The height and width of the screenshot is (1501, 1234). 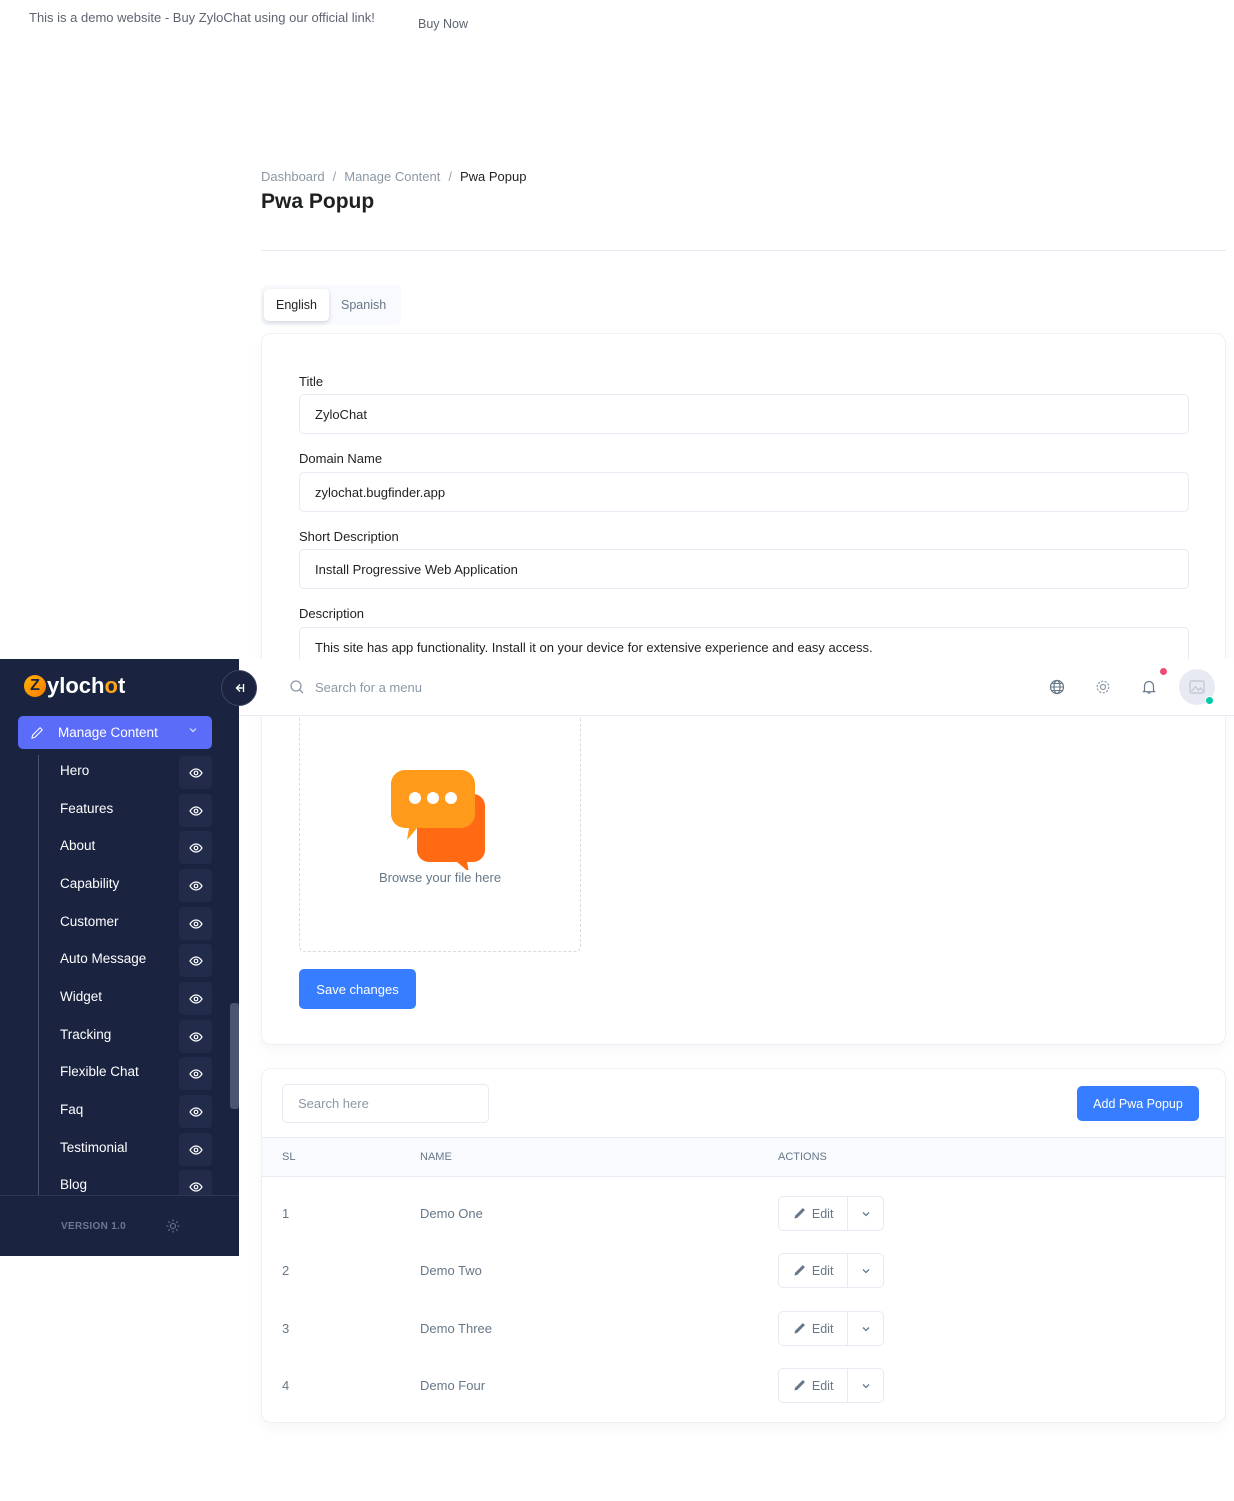 What do you see at coordinates (81, 996) in the screenshot?
I see `sidebar-item-label: Widget` at bounding box center [81, 996].